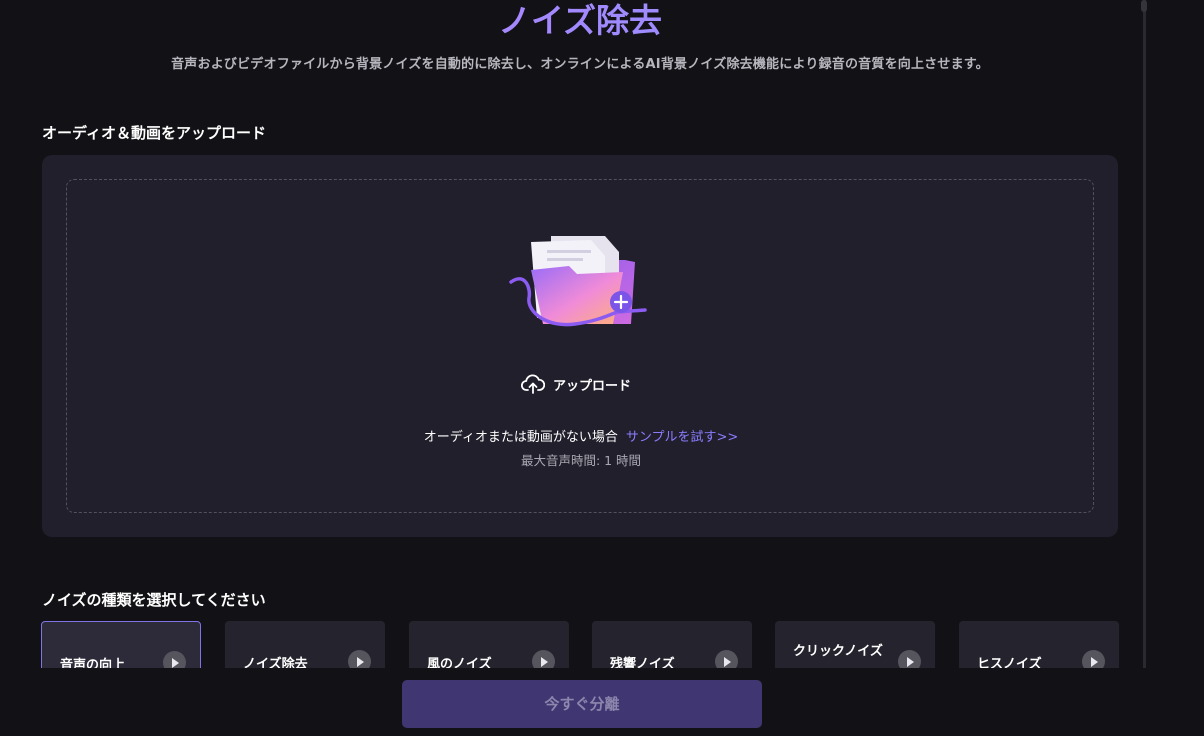  I want to click on scrollbar-track, so click(1144, 334).